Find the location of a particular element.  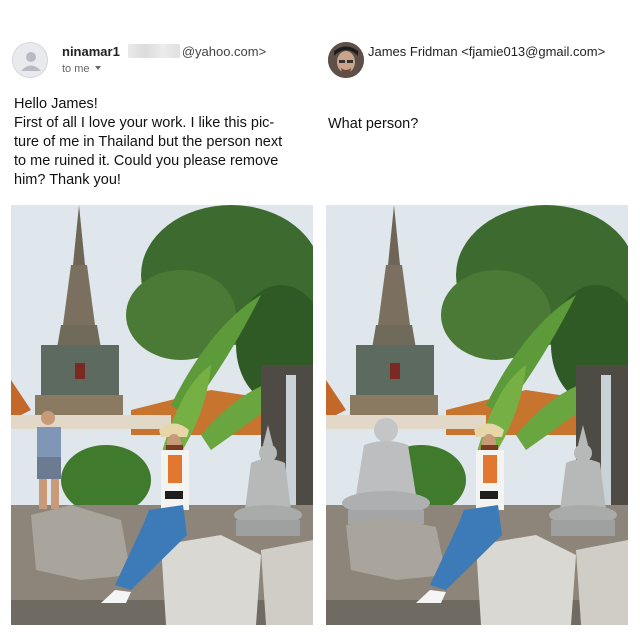

sender-name: ninamar1 is located at coordinates (91, 51).